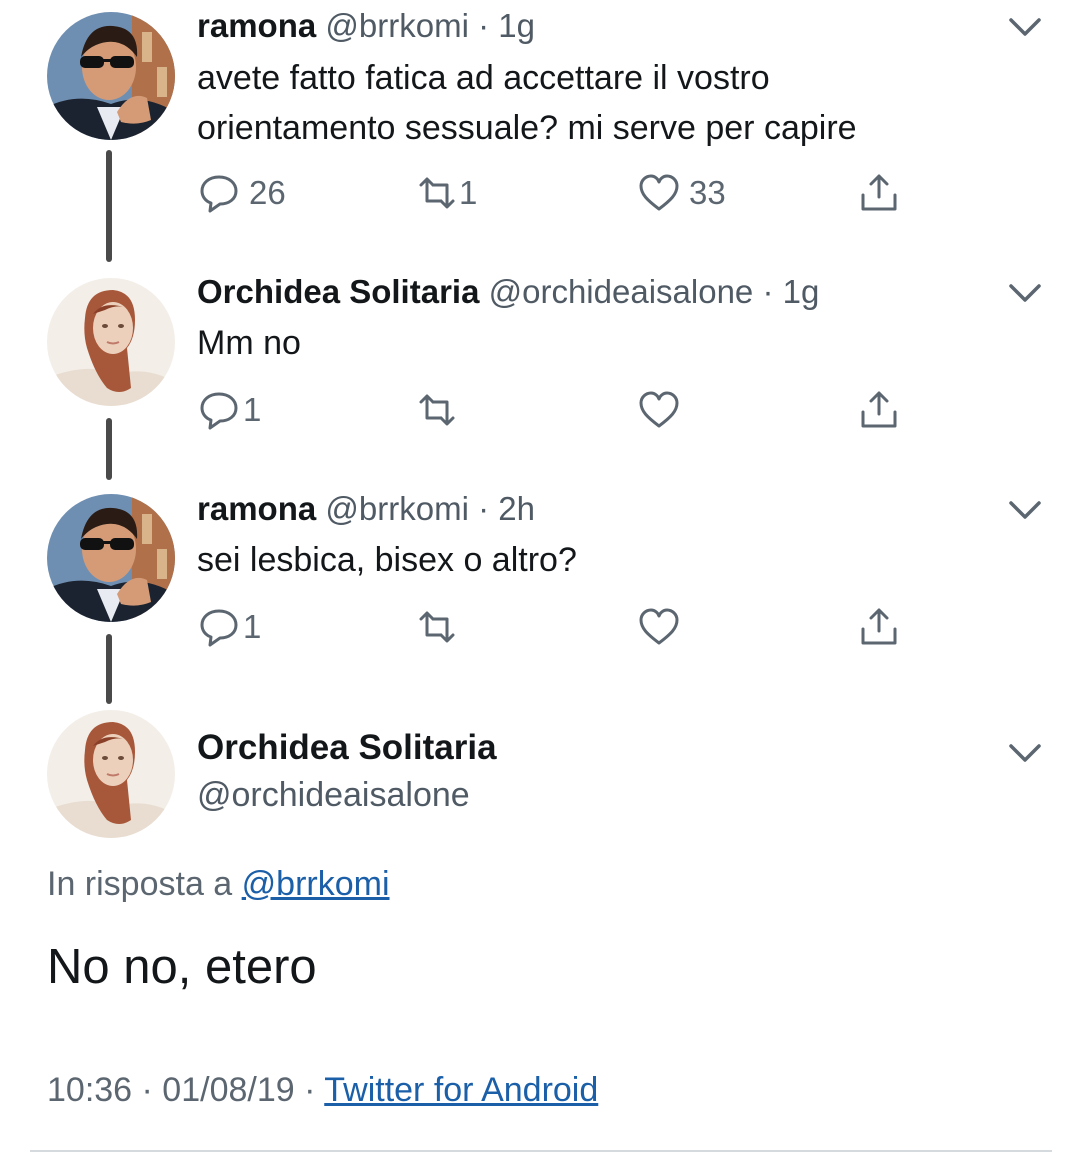 The height and width of the screenshot is (1170, 1080). Describe the element at coordinates (333, 795) in the screenshot. I see `focused-author-handle: @orchideaisalone` at that location.